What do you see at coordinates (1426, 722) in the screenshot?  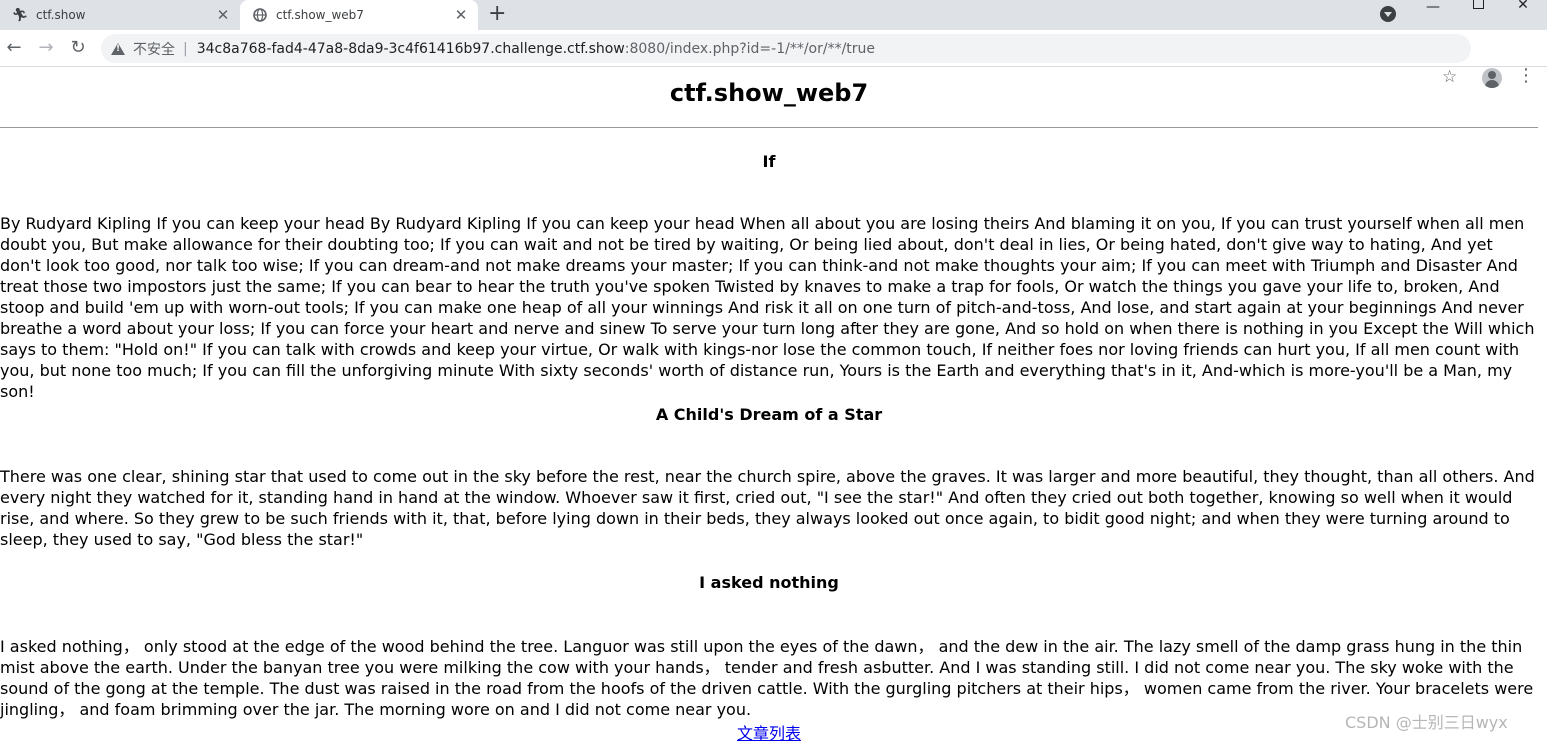 I see `csdn-watermark: CSDN @士别三日wyx` at bounding box center [1426, 722].